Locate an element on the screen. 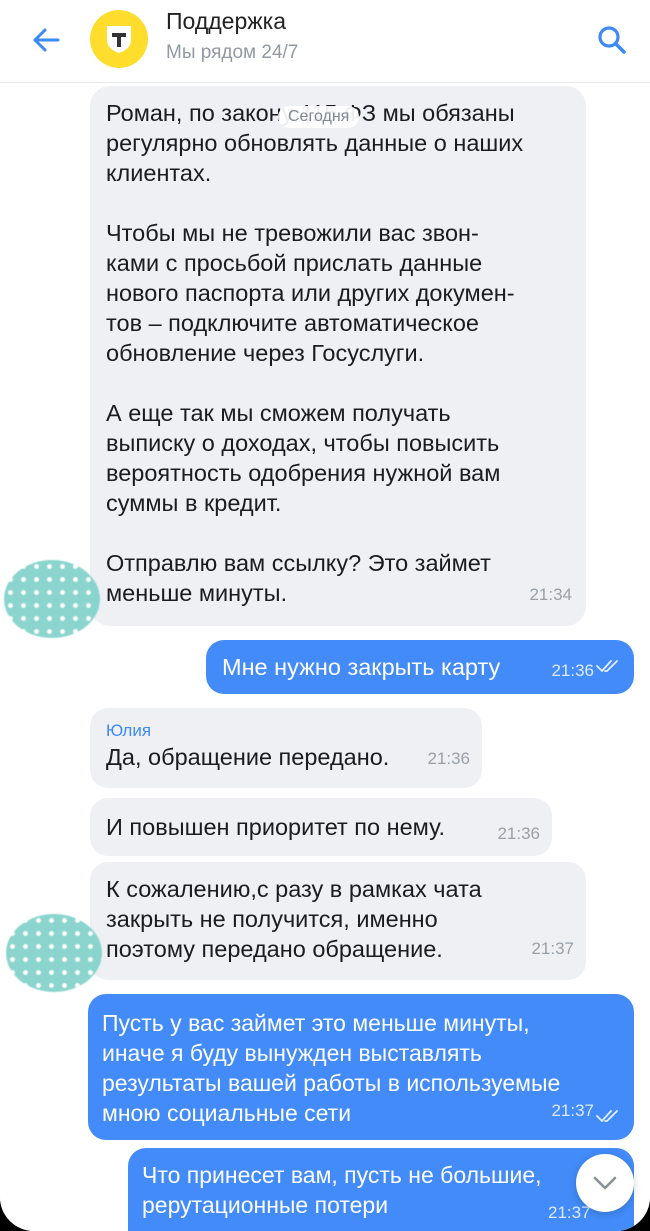 The image size is (650, 1231). message-text: И повышен приоритет по нему. is located at coordinates (276, 827).